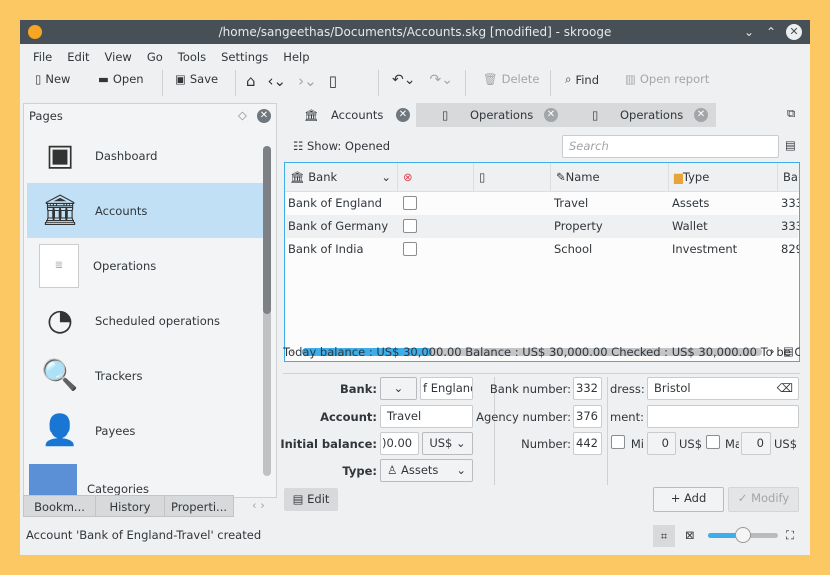  Describe the element at coordinates (399, 443) in the screenshot. I see `initial-balance-input: )0.00` at that location.